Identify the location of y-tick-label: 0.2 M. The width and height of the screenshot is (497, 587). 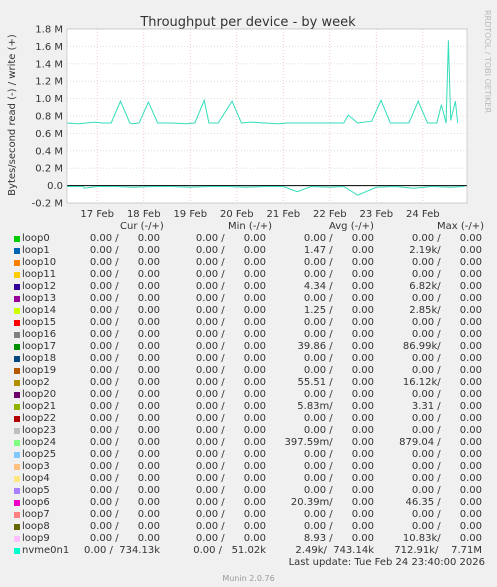
(49, 169).